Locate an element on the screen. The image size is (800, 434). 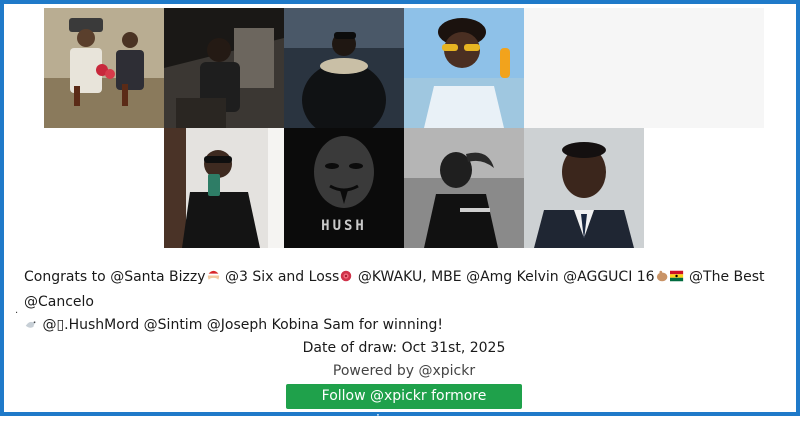
photo-profile-bw is located at coordinates (464, 188).